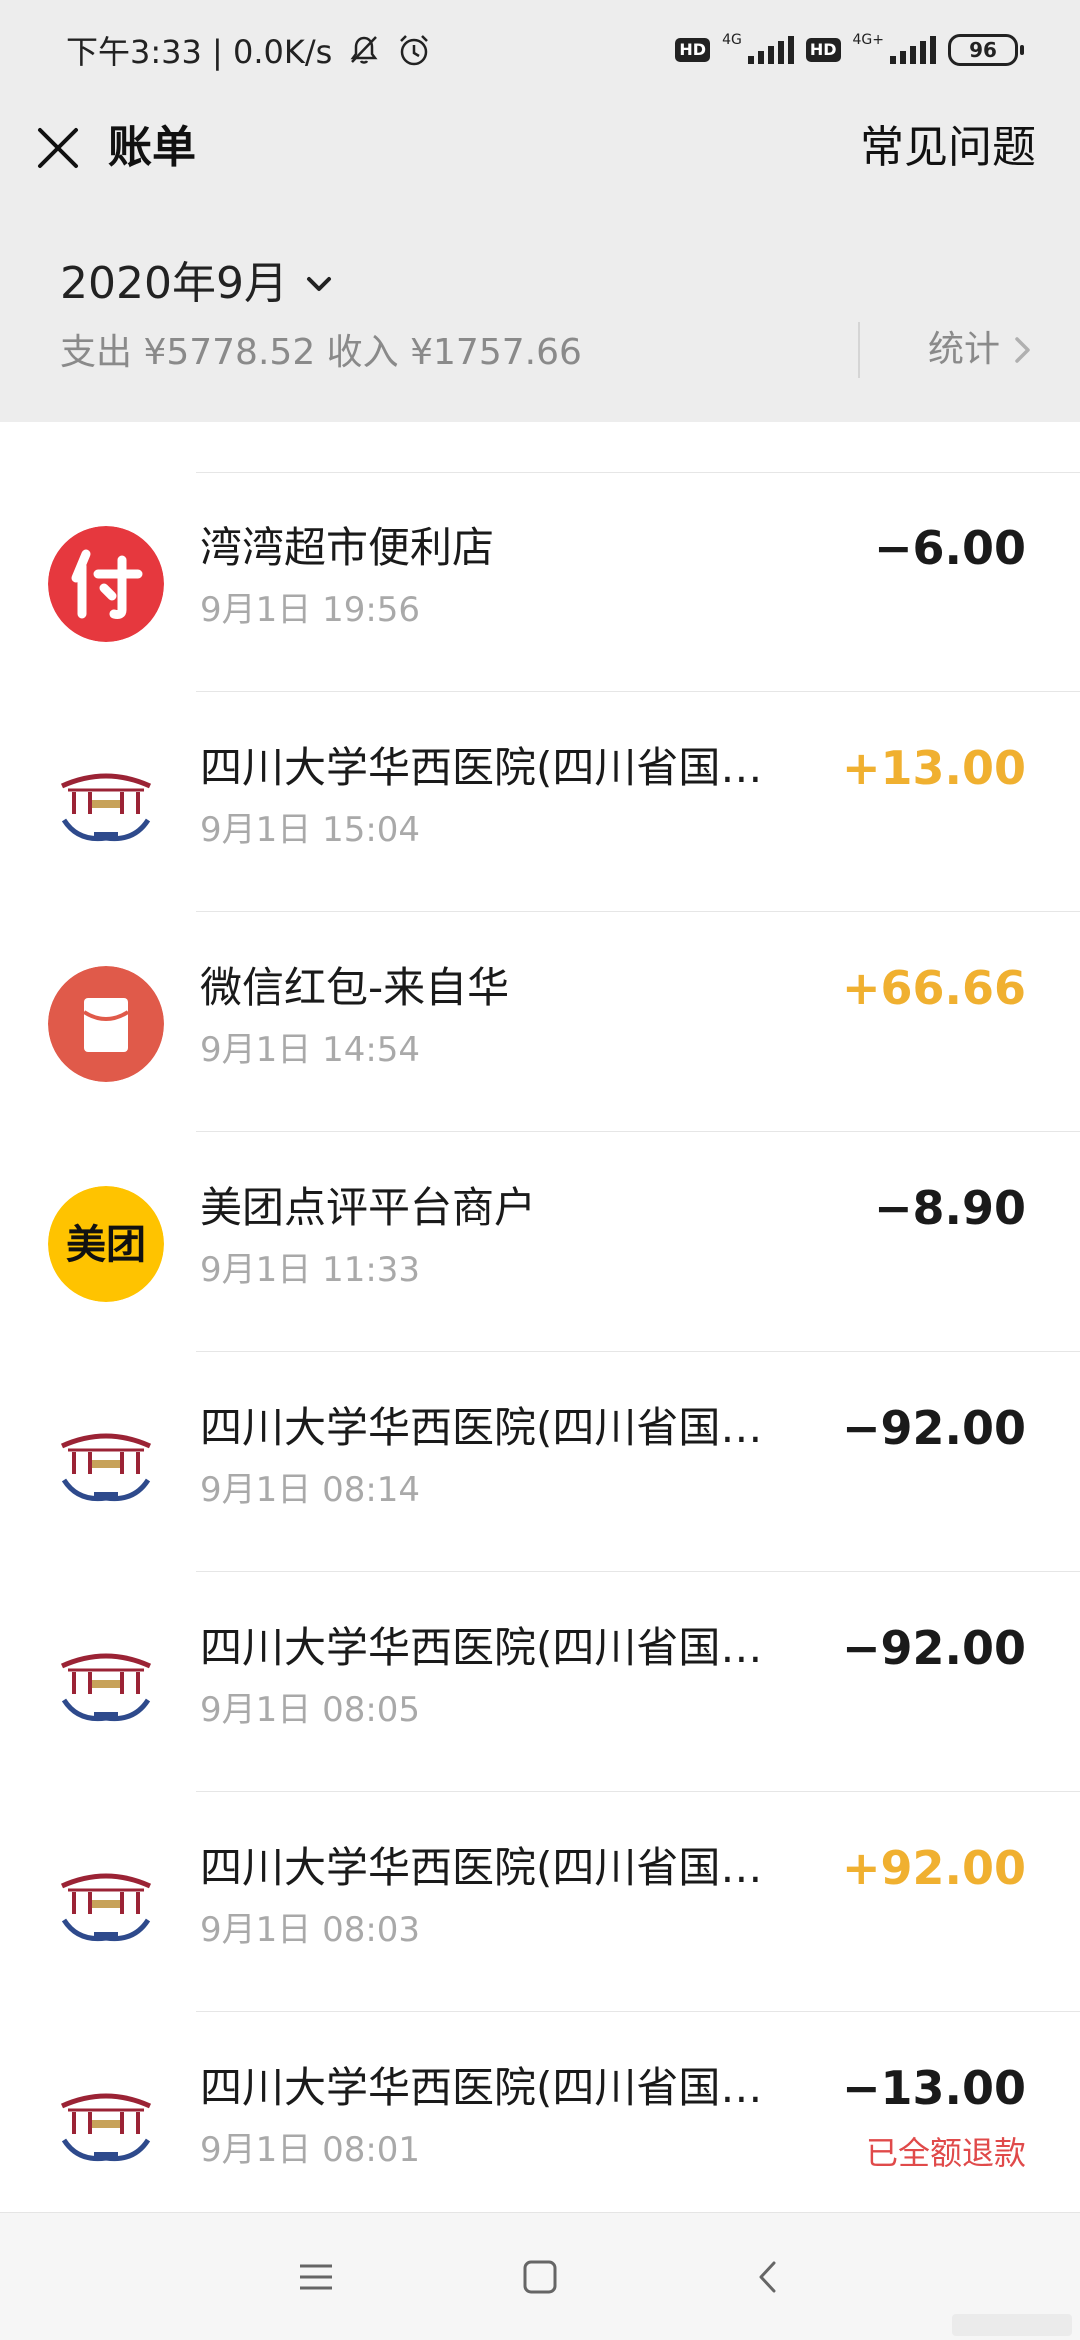  What do you see at coordinates (859, 350) in the screenshot?
I see `divider` at bounding box center [859, 350].